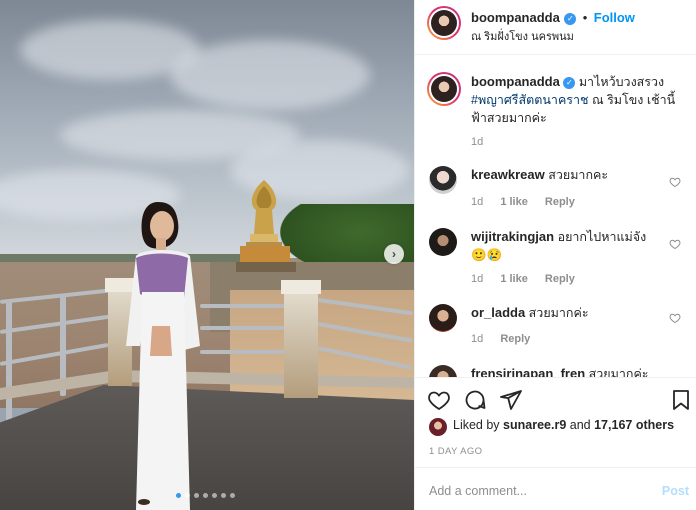 Image resolution: width=696 pixels, height=510 pixels. I want to click on liked-by-username: sunaree.r9, so click(534, 425).